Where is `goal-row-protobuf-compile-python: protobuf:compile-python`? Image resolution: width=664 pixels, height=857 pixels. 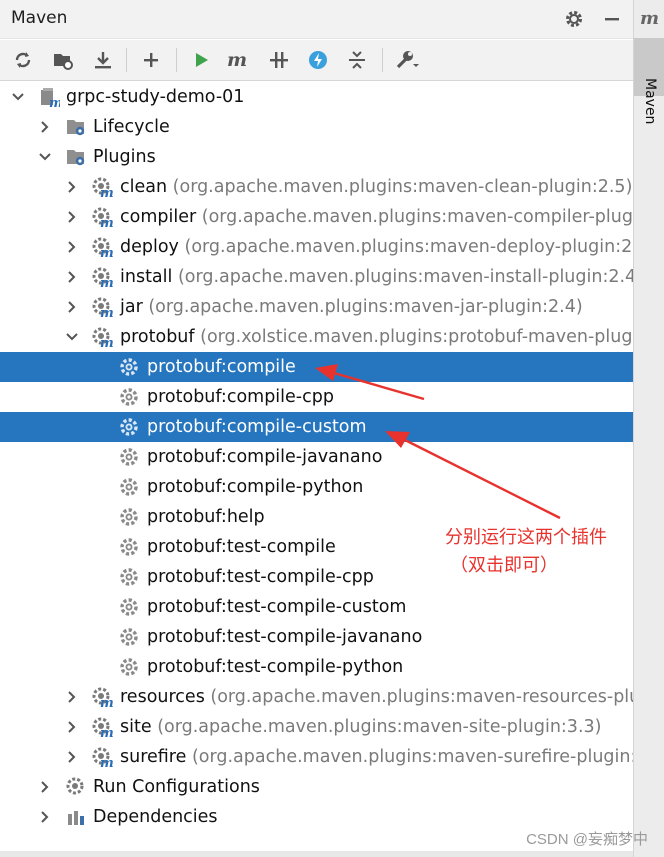
goal-row-protobuf-compile-python: protobuf:compile-python is located at coordinates (316, 487).